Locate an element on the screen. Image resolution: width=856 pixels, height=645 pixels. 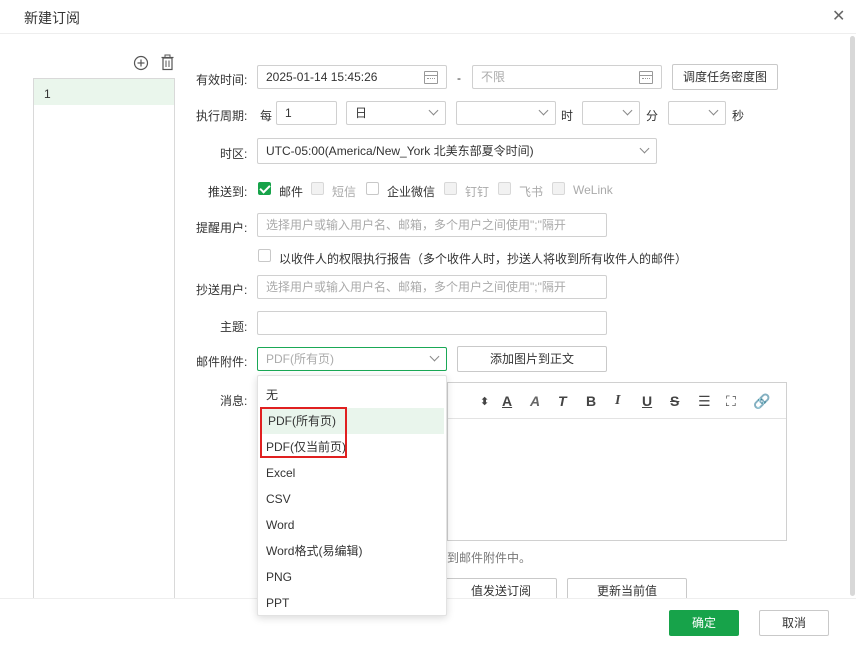
range-dash: - is located at coordinates (459, 78).